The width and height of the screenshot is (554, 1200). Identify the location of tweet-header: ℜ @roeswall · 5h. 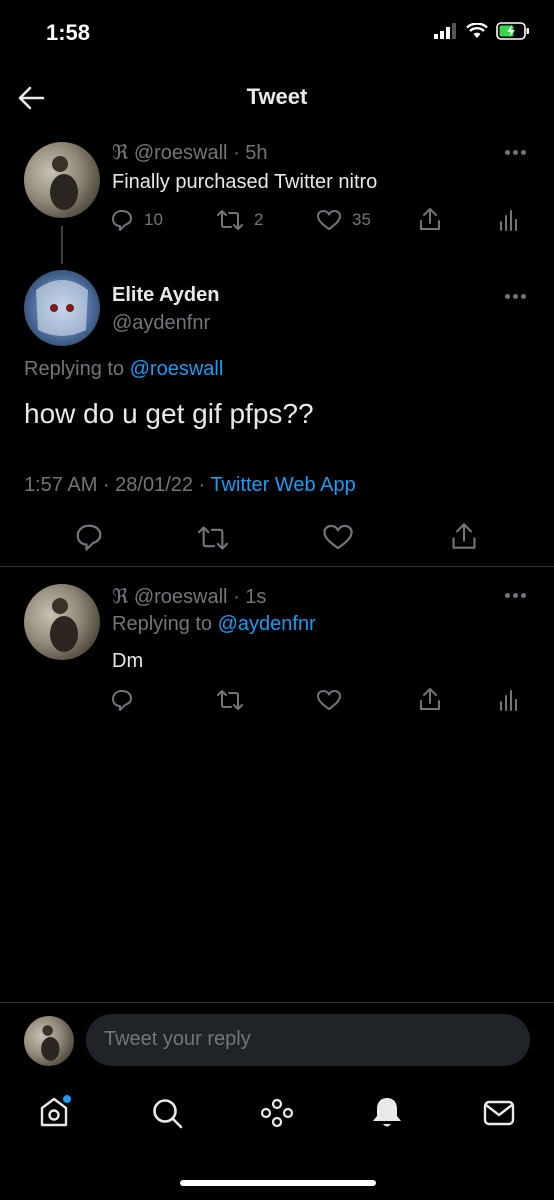
(190, 152).